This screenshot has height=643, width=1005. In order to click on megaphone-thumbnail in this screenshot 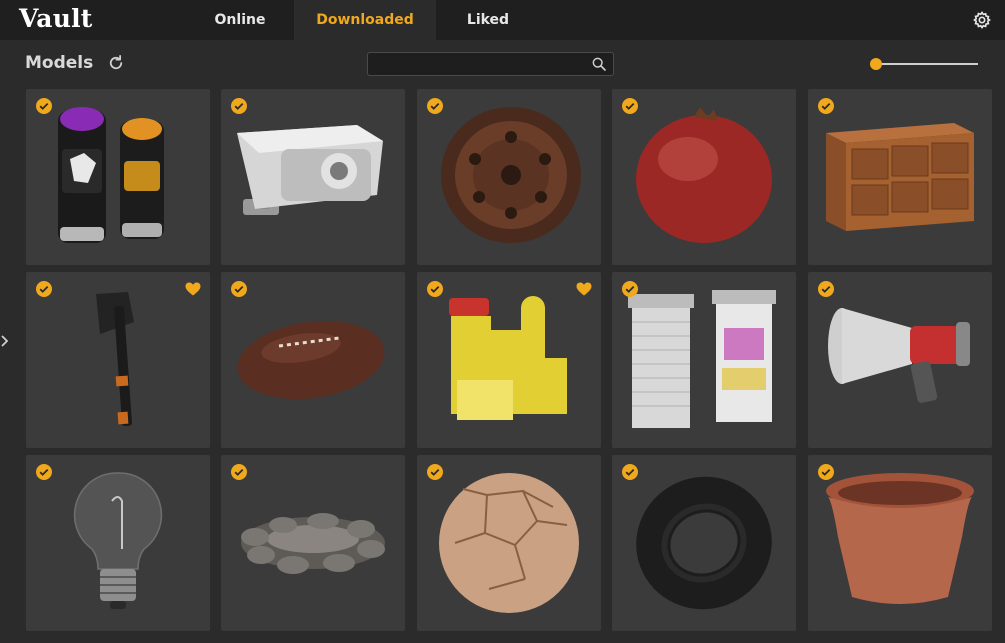, I will do `click(899, 355)`.